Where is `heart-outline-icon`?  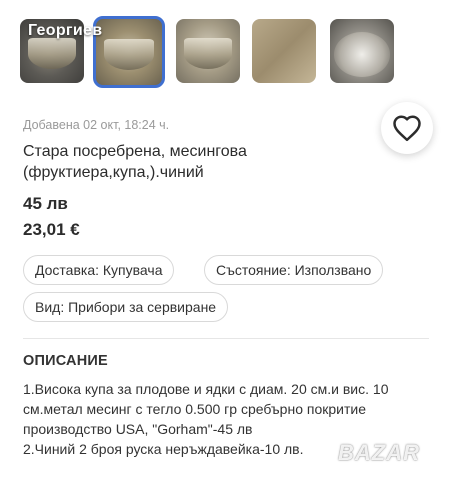
heart-outline-icon is located at coordinates (407, 128).